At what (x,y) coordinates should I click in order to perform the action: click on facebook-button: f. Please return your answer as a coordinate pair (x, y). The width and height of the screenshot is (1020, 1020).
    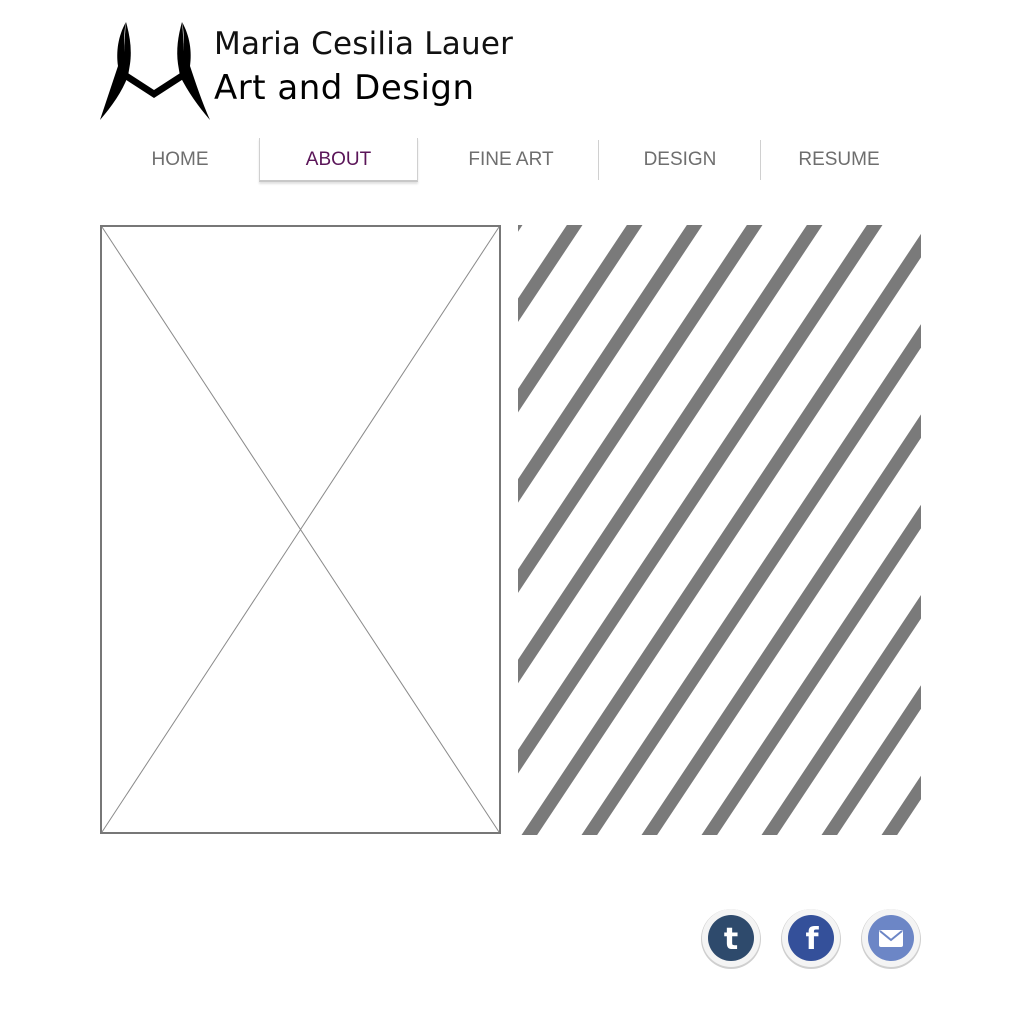
    Looking at the image, I should click on (811, 938).